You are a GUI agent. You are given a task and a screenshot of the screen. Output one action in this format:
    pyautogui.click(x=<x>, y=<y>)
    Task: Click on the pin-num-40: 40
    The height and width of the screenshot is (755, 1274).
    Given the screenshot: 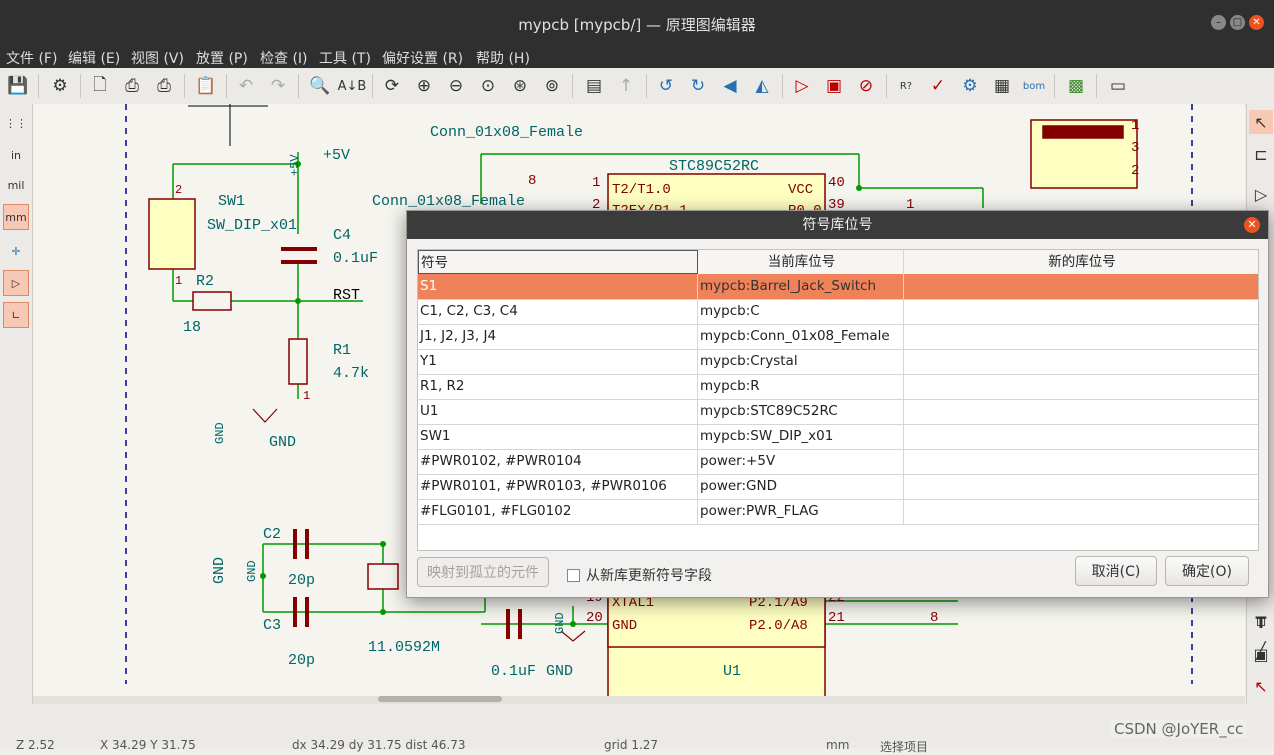 What is the action you would take?
    pyautogui.click(x=836, y=183)
    